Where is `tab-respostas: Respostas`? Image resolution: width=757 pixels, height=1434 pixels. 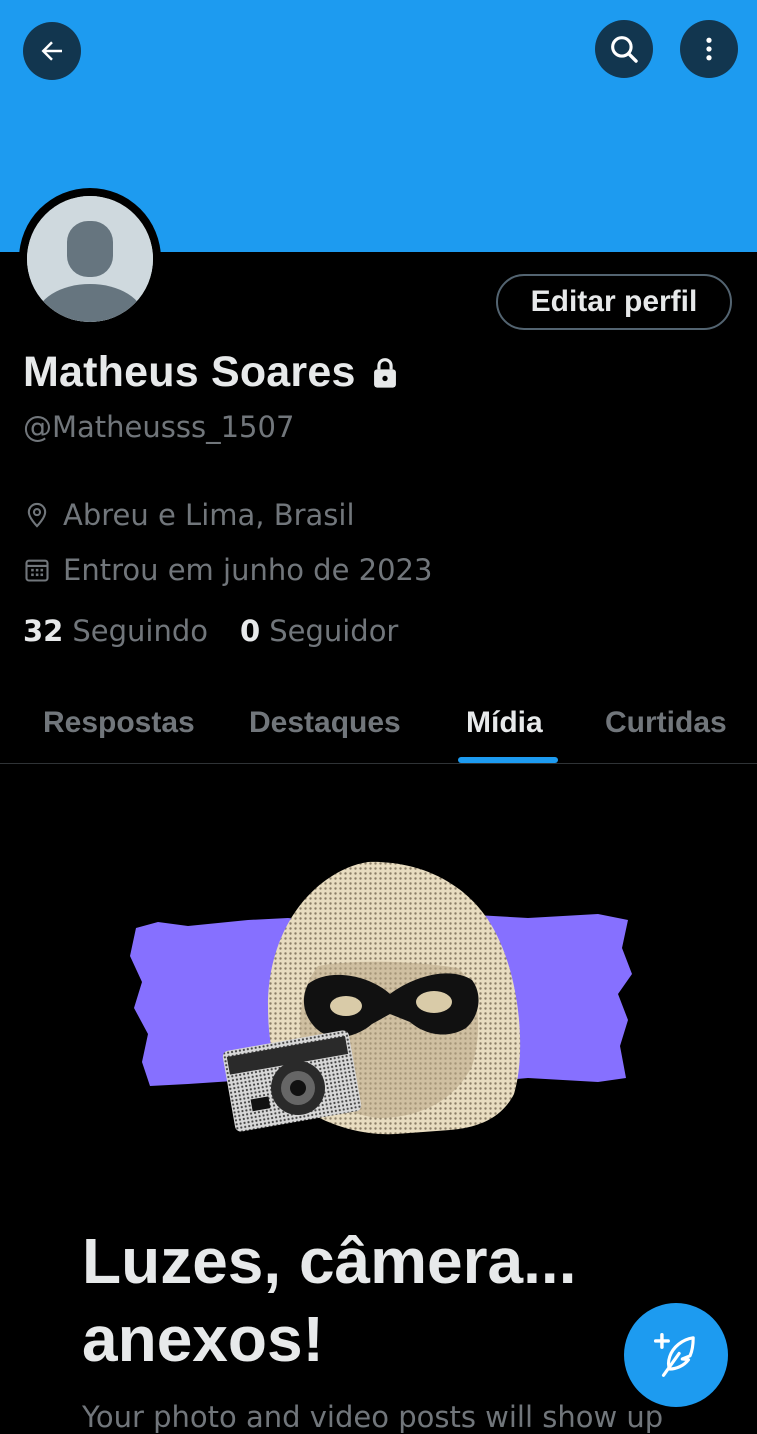 tab-respostas: Respostas is located at coordinates (119, 723).